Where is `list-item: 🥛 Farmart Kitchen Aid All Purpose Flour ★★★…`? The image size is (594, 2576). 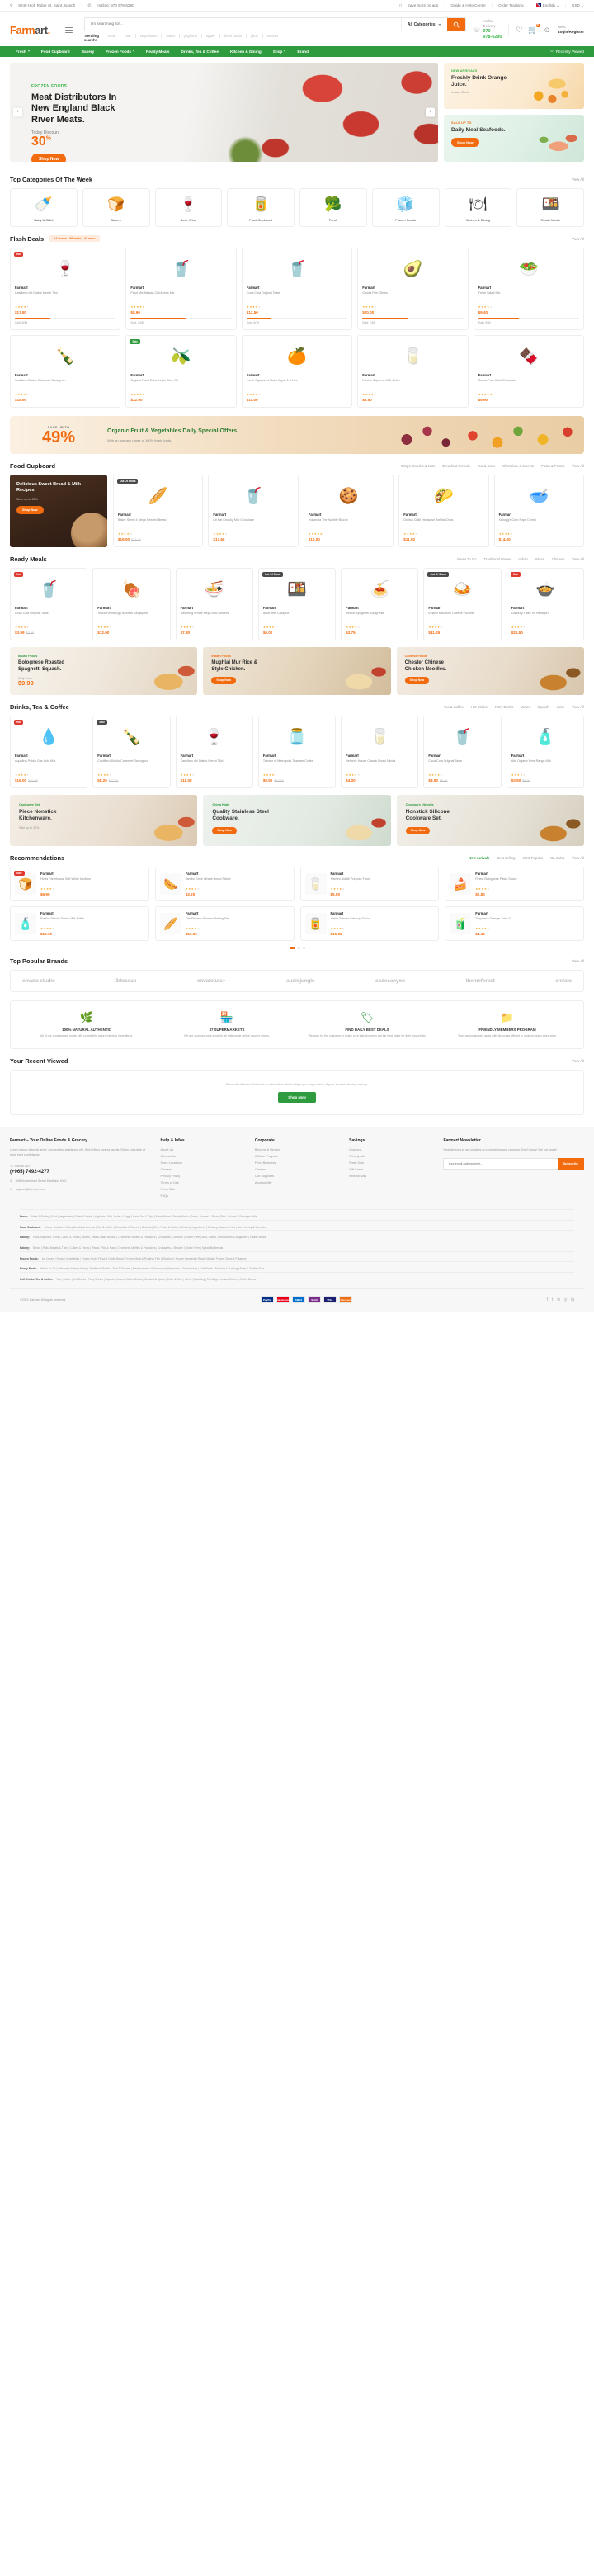
list-item: 🥛 Farmart Kitchen Aid All Purpose Flour ★★★… is located at coordinates (369, 884).